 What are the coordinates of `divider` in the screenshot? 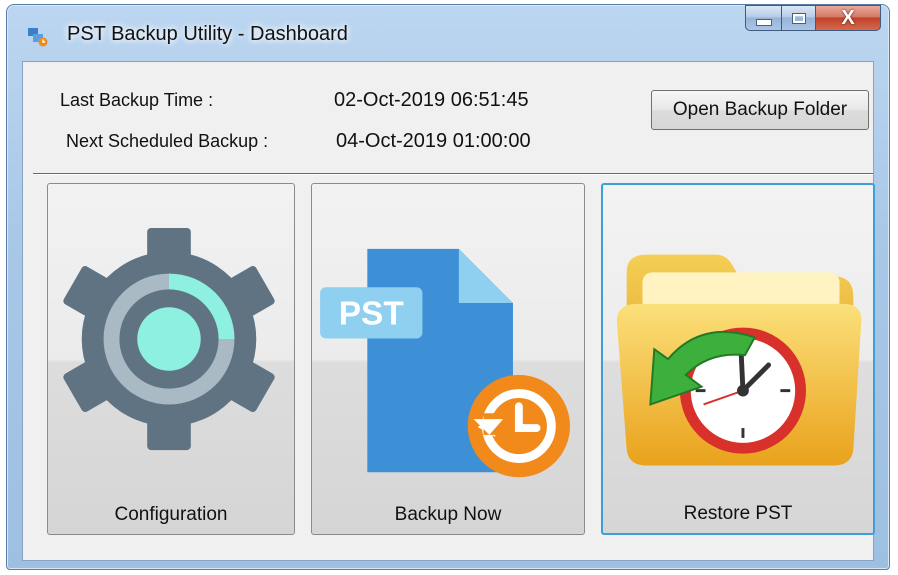 It's located at (453, 174).